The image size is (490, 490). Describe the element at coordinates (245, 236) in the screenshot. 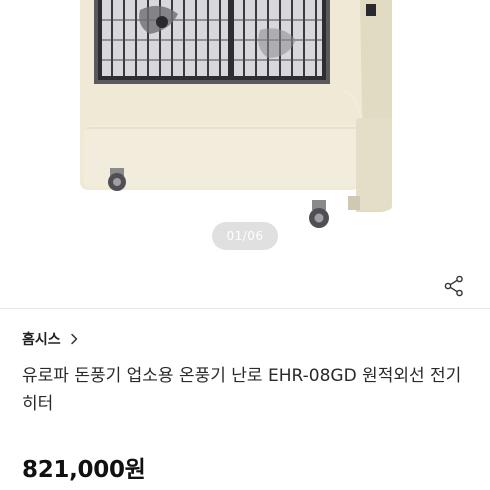

I see `image-page-indicator: 01/06` at that location.